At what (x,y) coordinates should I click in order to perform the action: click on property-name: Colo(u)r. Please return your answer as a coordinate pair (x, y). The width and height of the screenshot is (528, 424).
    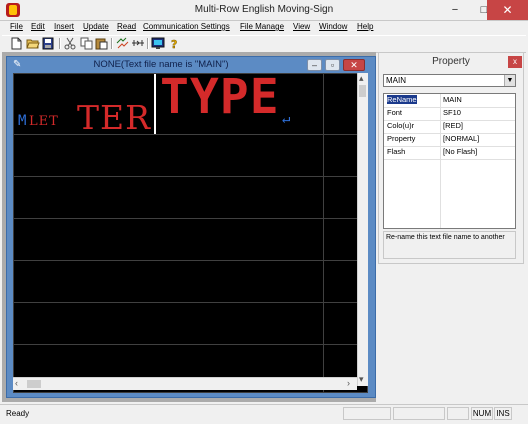
    Looking at the image, I should click on (401, 125).